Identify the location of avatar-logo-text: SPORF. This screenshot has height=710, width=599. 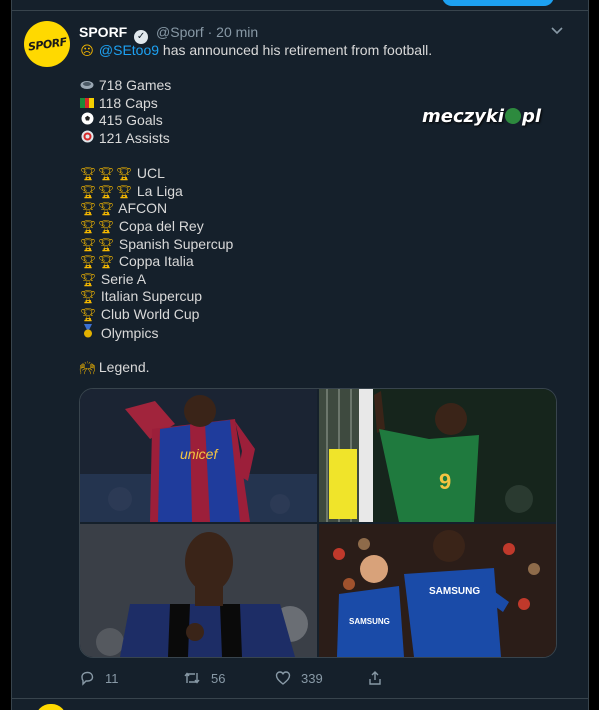
(47, 44).